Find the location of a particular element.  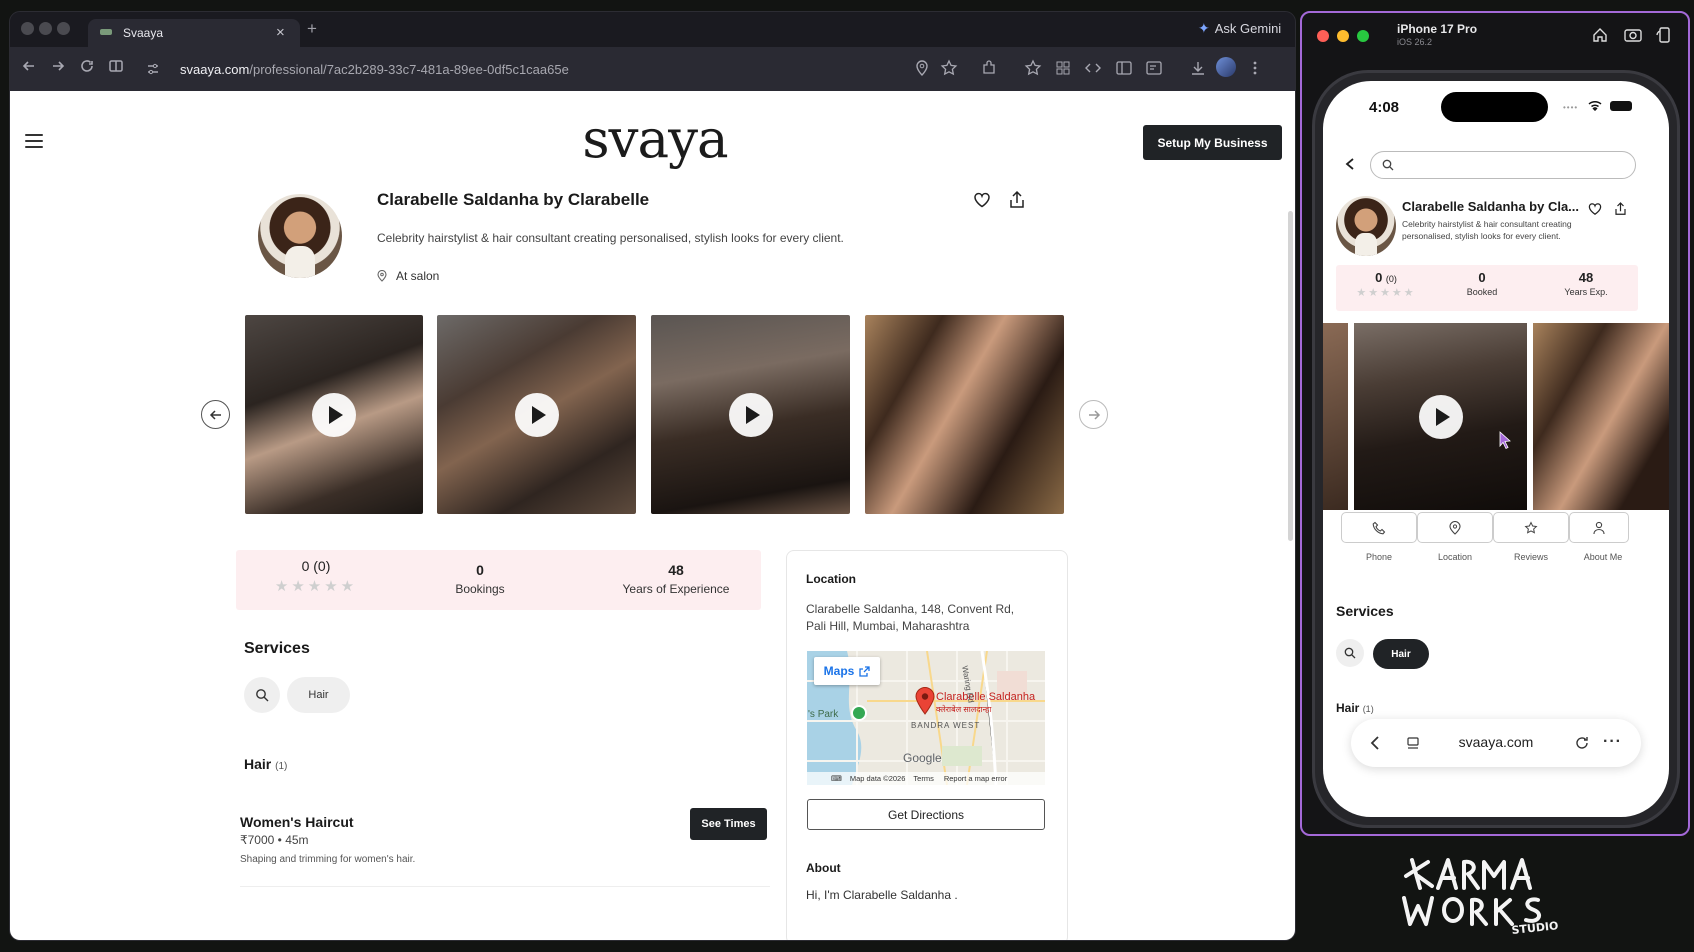

services-heading: Services is located at coordinates (277, 648).